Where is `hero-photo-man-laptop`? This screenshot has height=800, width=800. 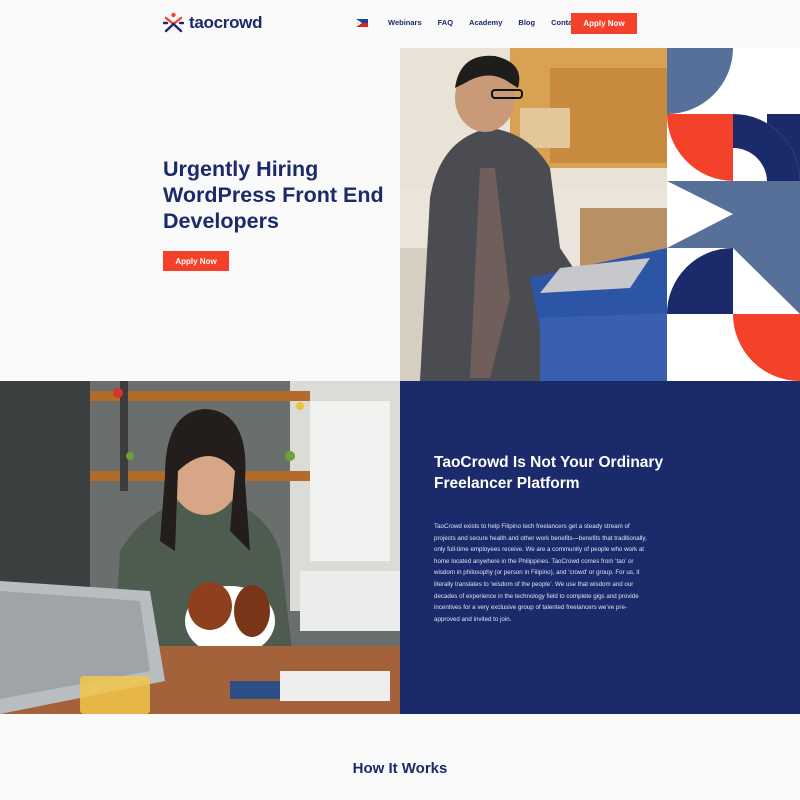 hero-photo-man-laptop is located at coordinates (533, 214).